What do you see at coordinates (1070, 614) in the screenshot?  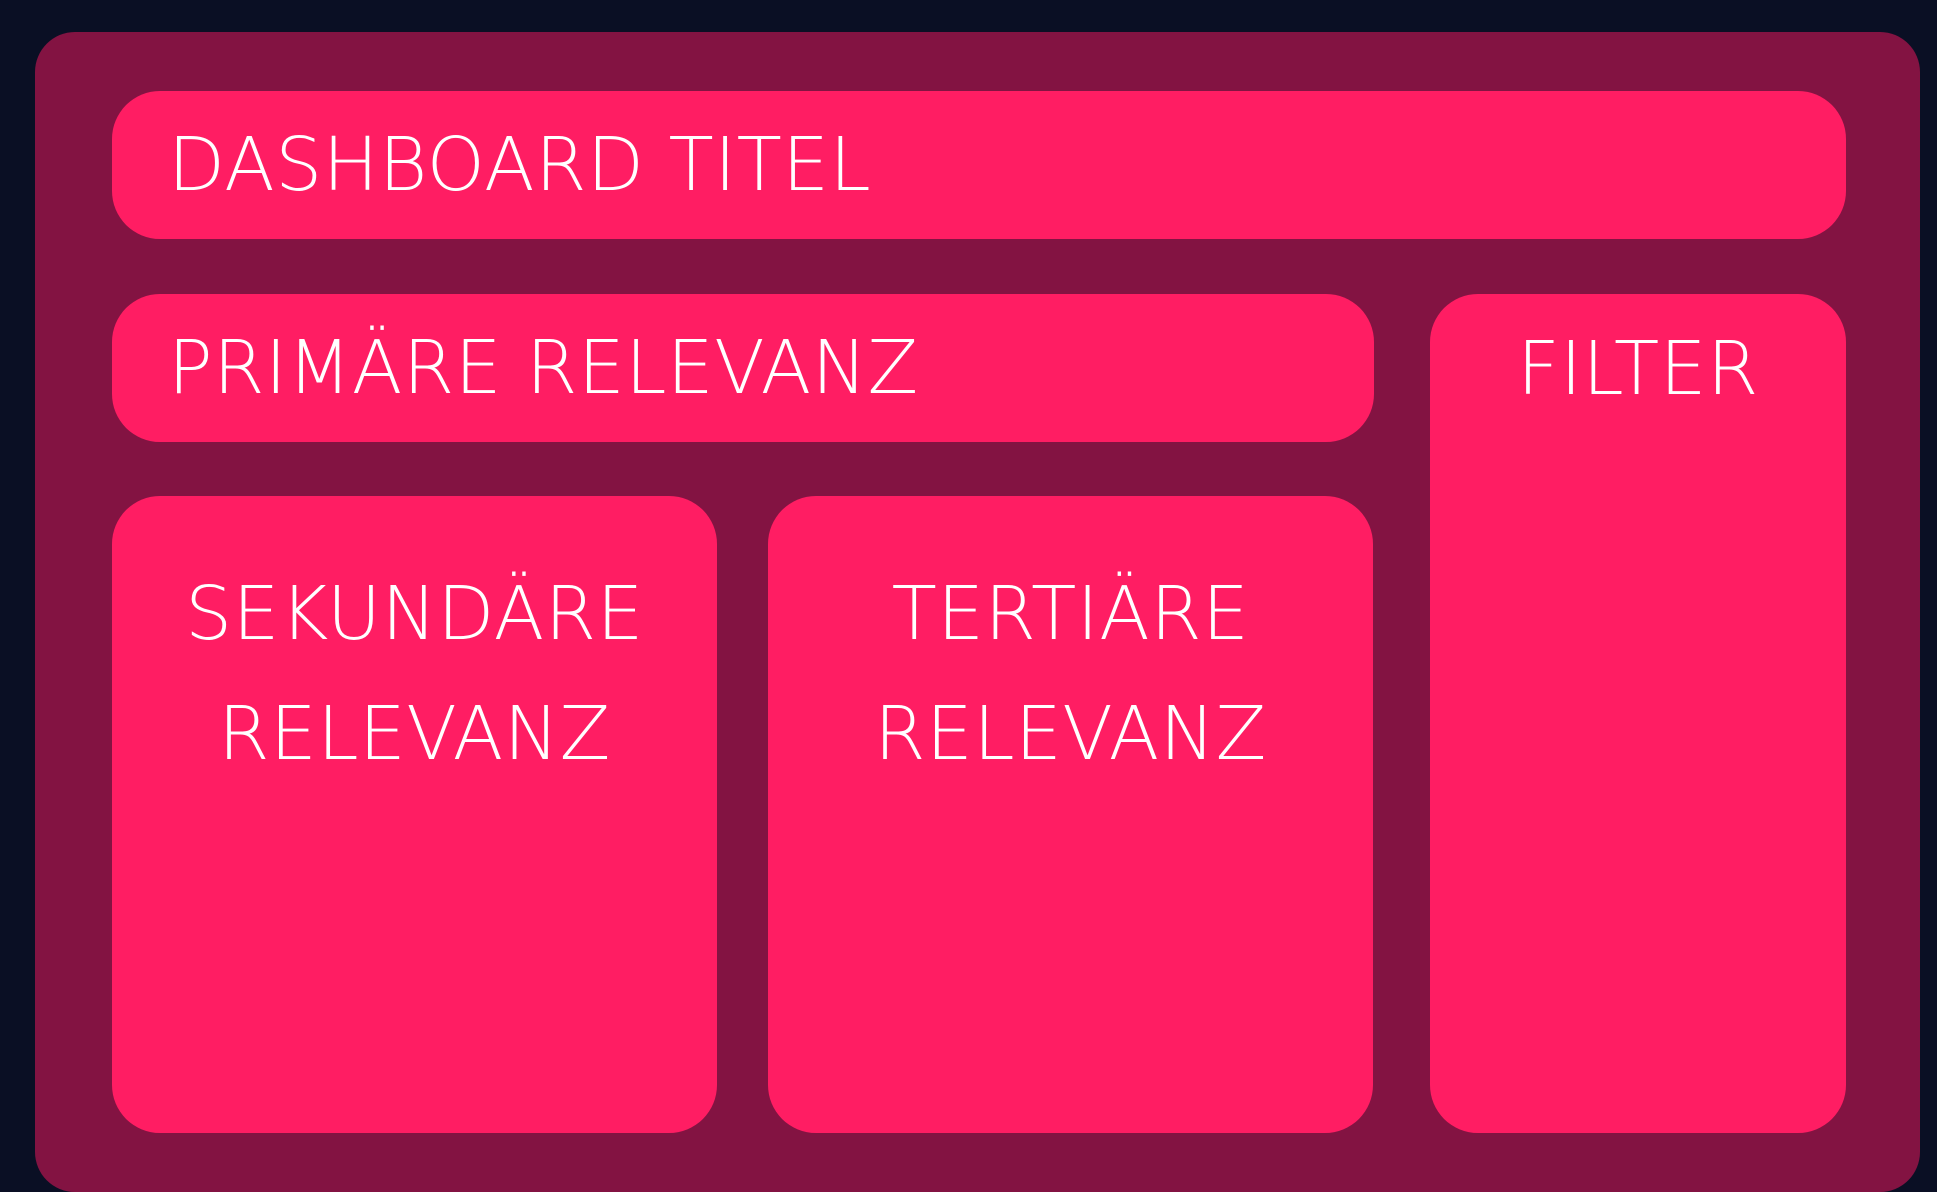 I see `tertiary-relevance-label-line1: TERTIÄRE` at bounding box center [1070, 614].